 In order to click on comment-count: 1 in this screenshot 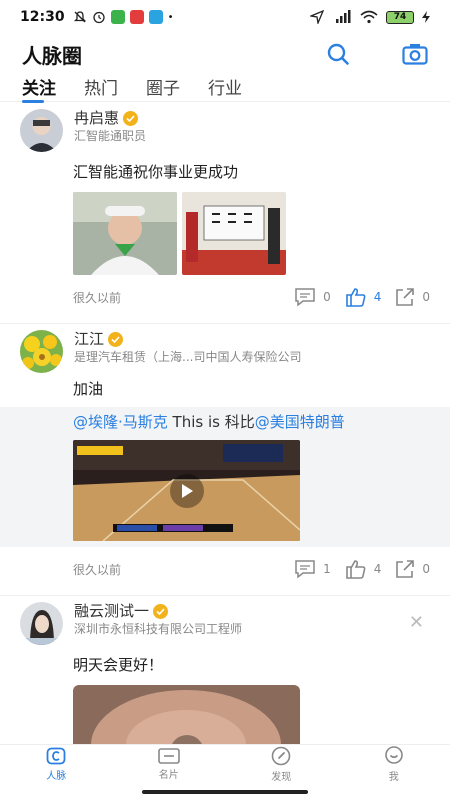, I will do `click(327, 569)`.